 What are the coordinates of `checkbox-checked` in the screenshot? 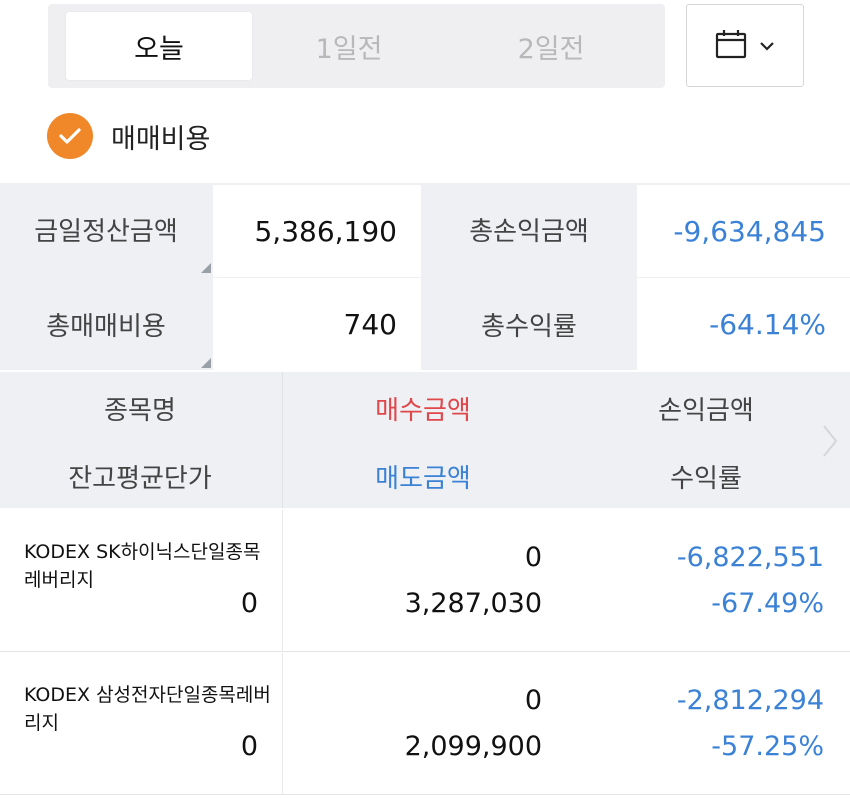 It's located at (70, 136).